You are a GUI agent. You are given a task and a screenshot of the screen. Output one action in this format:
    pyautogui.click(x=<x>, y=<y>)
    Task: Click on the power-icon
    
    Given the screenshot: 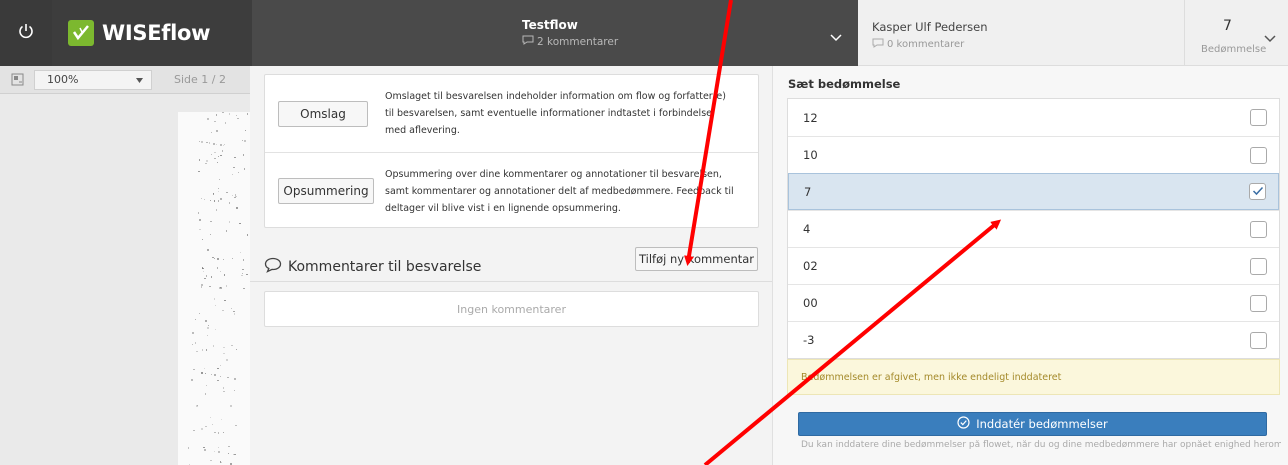 What is the action you would take?
    pyautogui.click(x=26, y=33)
    